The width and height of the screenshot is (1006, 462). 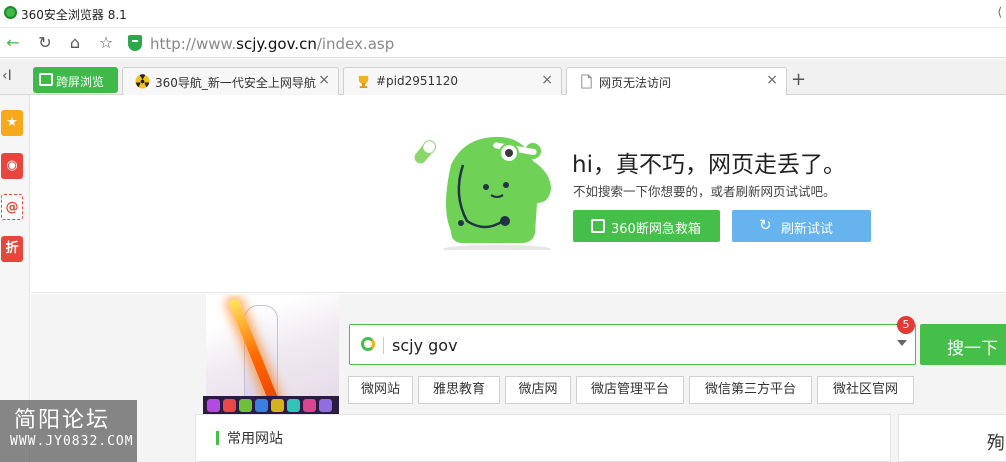 What do you see at coordinates (952, 438) in the screenshot?
I see `side-panel: 殉` at bounding box center [952, 438].